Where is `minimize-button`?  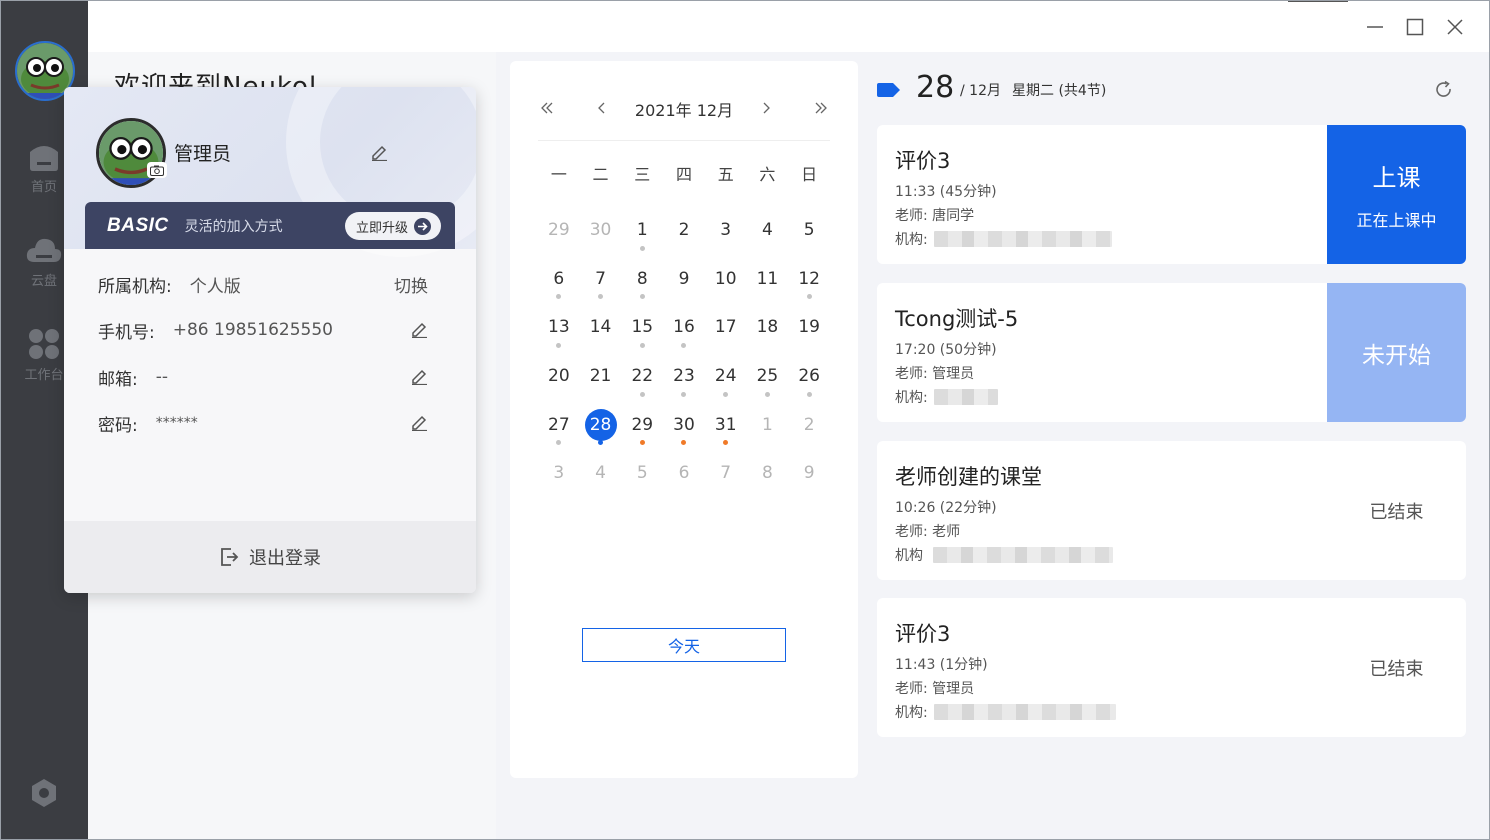
minimize-button is located at coordinates (1375, 27).